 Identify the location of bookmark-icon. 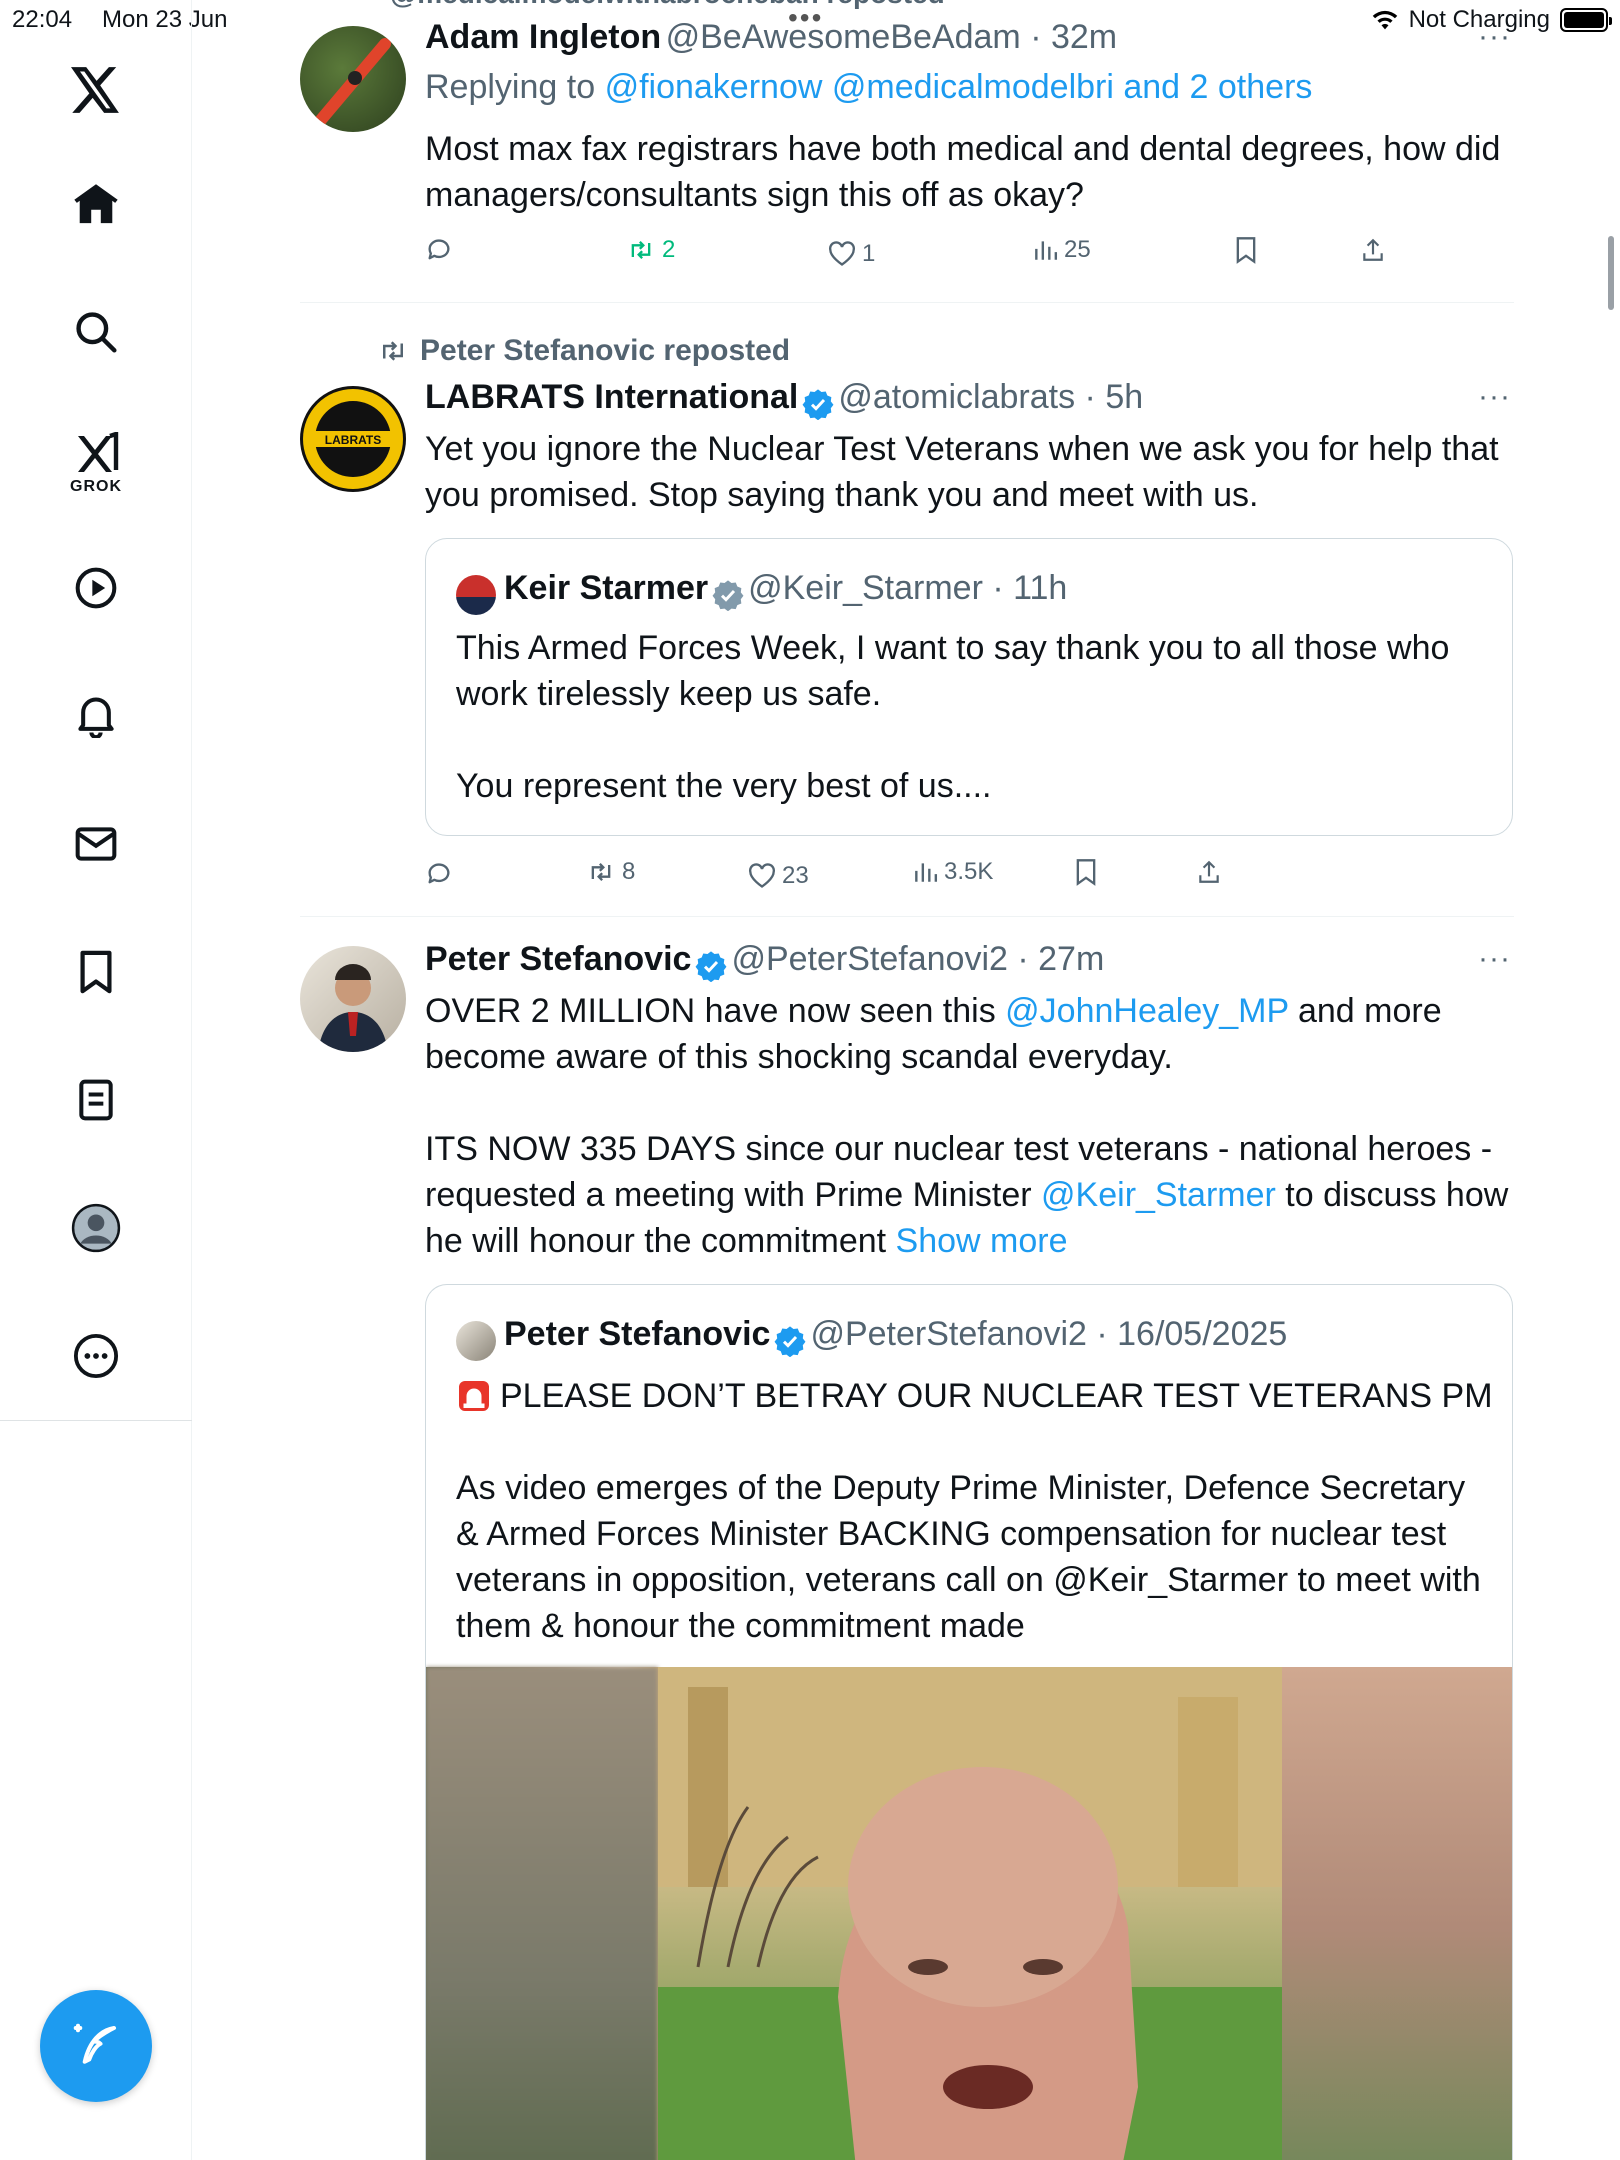
(1246, 250).